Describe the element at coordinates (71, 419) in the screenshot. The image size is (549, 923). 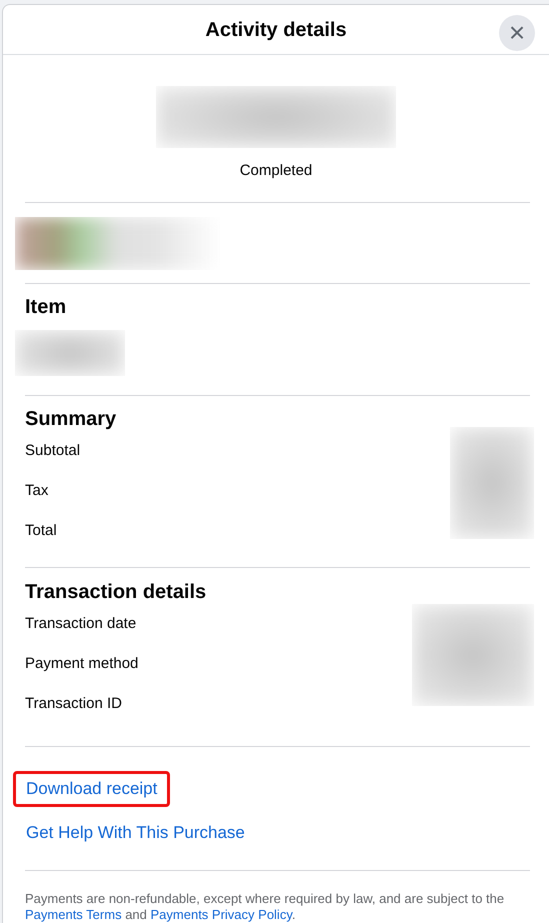
I see `section-heading: Summary` at that location.